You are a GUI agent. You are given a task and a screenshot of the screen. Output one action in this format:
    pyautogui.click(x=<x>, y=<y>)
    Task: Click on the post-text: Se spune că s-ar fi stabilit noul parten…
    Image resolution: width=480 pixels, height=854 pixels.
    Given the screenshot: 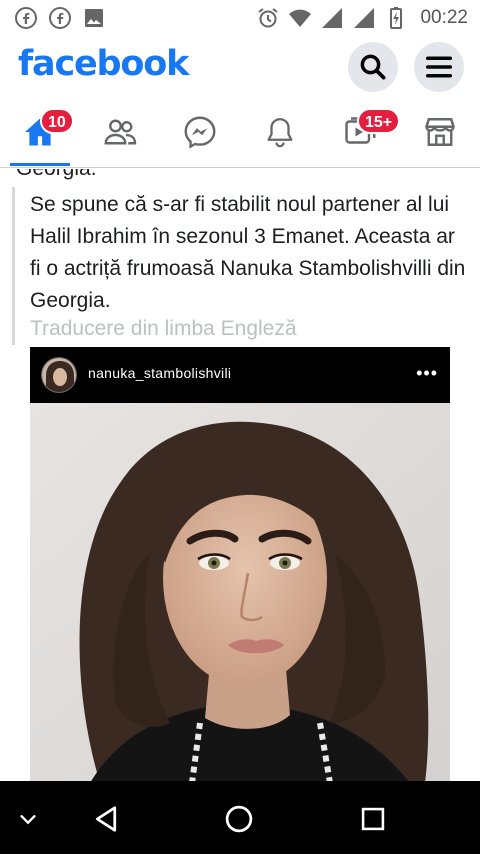 What is the action you would take?
    pyautogui.click(x=248, y=252)
    